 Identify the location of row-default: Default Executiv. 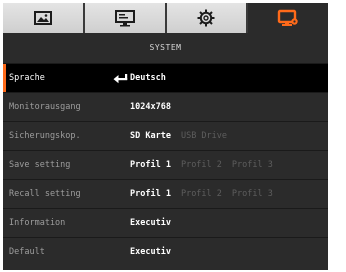
(165, 251).